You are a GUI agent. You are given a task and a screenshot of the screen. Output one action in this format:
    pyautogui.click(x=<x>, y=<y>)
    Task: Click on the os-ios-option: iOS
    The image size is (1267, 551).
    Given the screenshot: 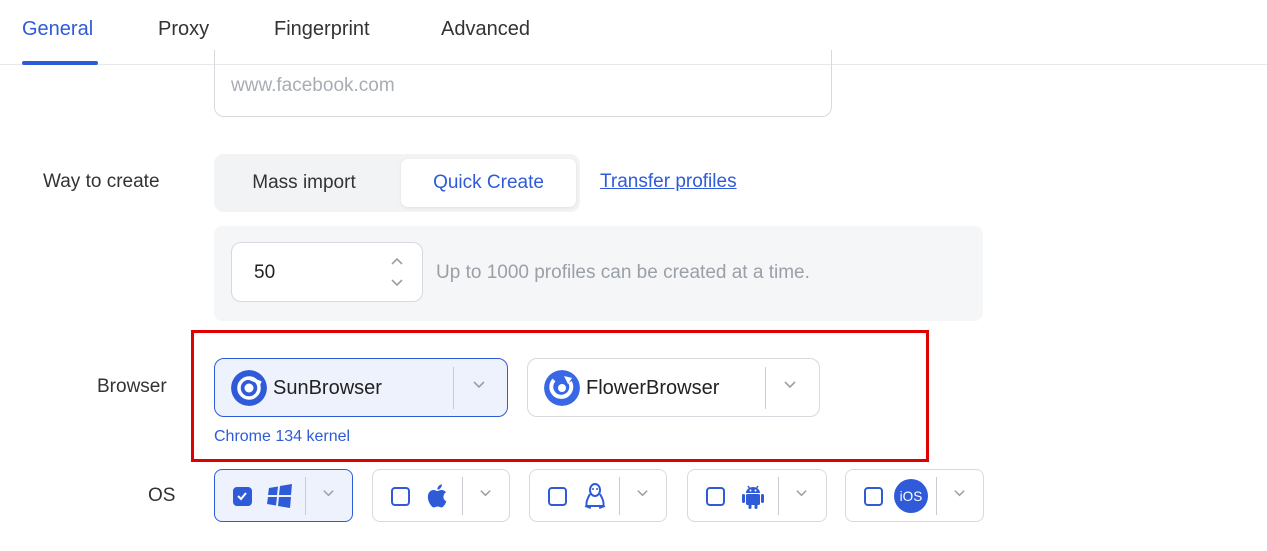 What is the action you would take?
    pyautogui.click(x=914, y=495)
    